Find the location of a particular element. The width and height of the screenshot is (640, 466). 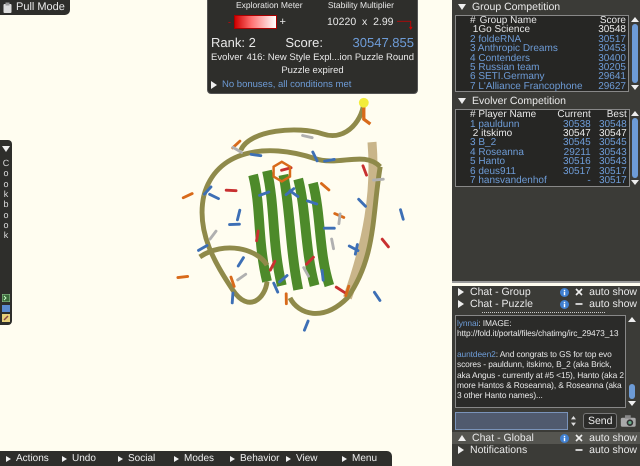

table-cell-text: 1Go Science is located at coordinates (502, 30).